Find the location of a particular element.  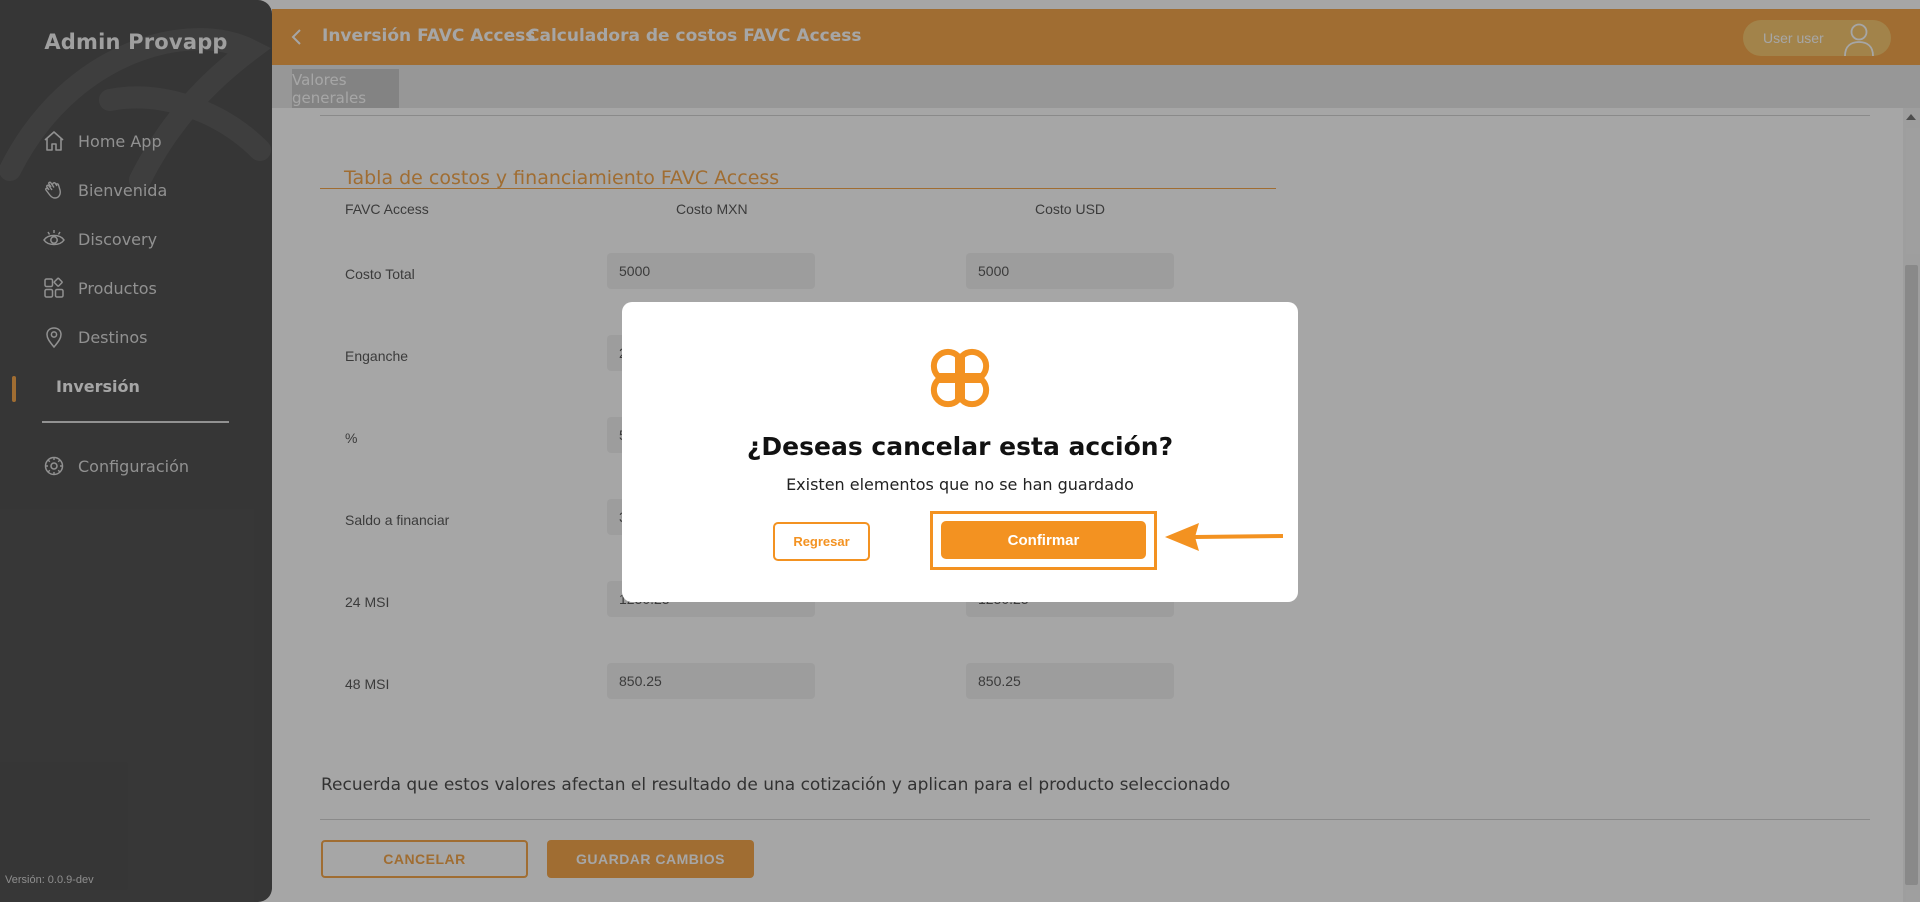

dialog-subtitle: Existen elementos que no se han guardado is located at coordinates (960, 484).